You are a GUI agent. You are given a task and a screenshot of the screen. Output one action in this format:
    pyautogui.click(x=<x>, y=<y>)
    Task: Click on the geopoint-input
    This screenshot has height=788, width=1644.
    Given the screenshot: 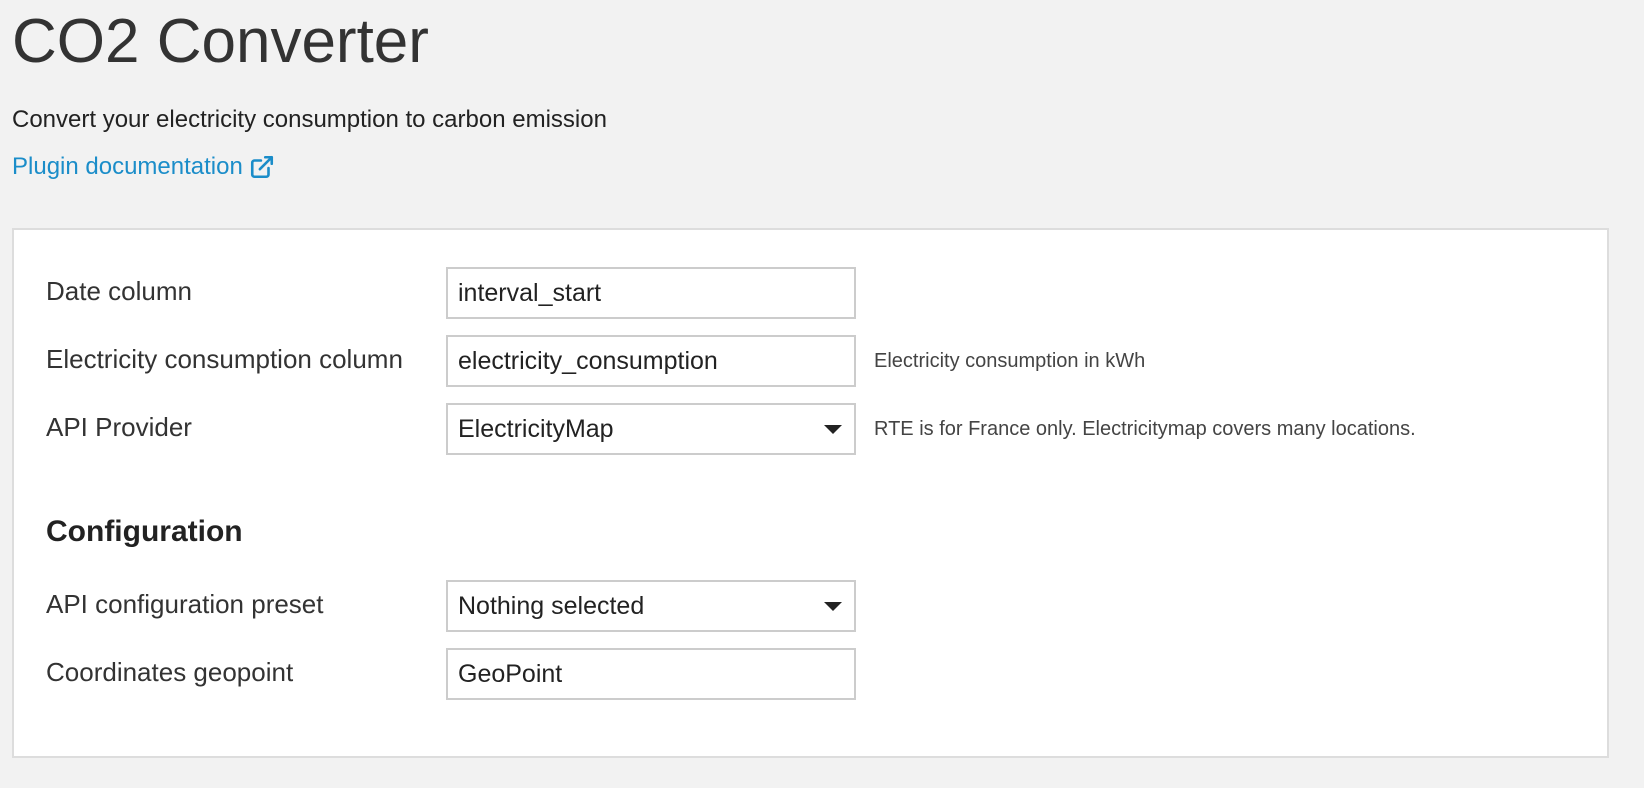 What is the action you would take?
    pyautogui.click(x=651, y=674)
    